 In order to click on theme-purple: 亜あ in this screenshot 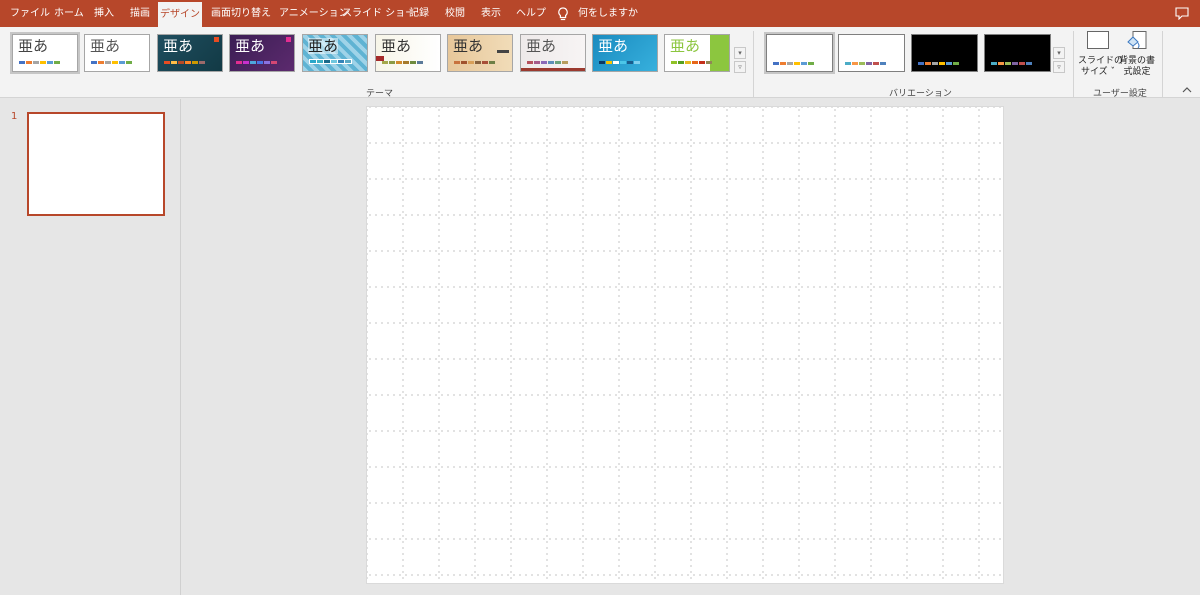, I will do `click(262, 53)`.